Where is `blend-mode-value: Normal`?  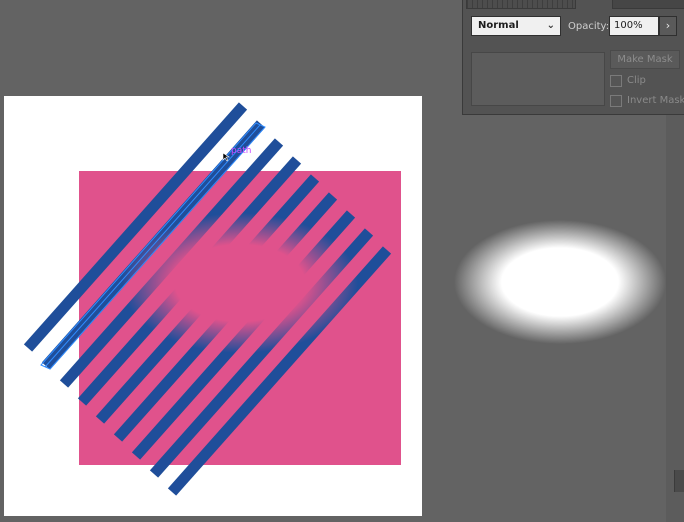 blend-mode-value: Normal is located at coordinates (498, 25).